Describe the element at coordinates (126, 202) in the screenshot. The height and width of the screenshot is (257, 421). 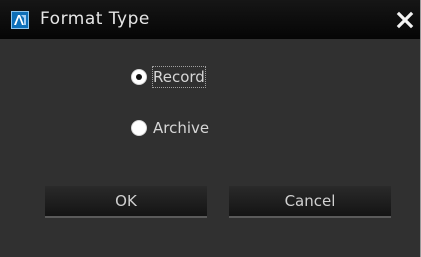
I see `ok-button: OK` at that location.